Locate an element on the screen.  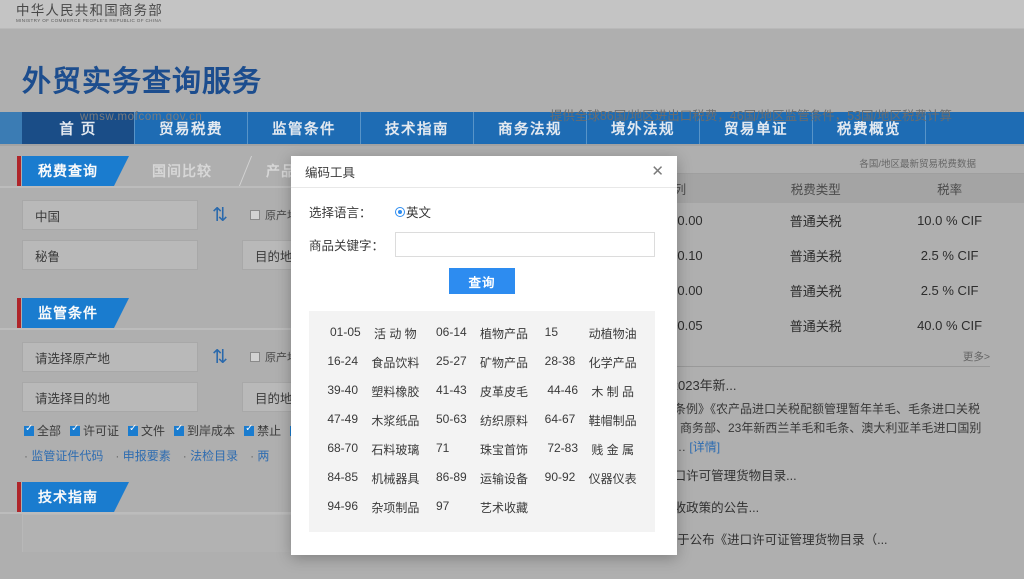
category-name: 植物产品 is located at coordinates (503, 334).